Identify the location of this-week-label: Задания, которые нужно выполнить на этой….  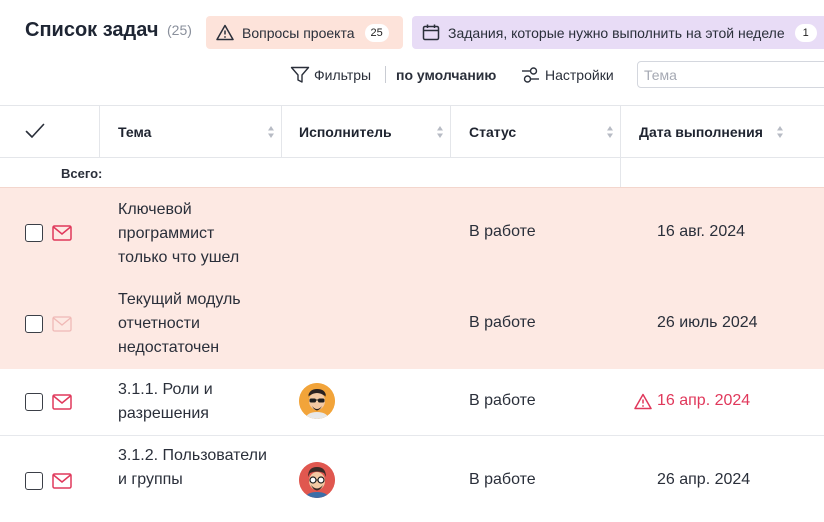
(616, 32).